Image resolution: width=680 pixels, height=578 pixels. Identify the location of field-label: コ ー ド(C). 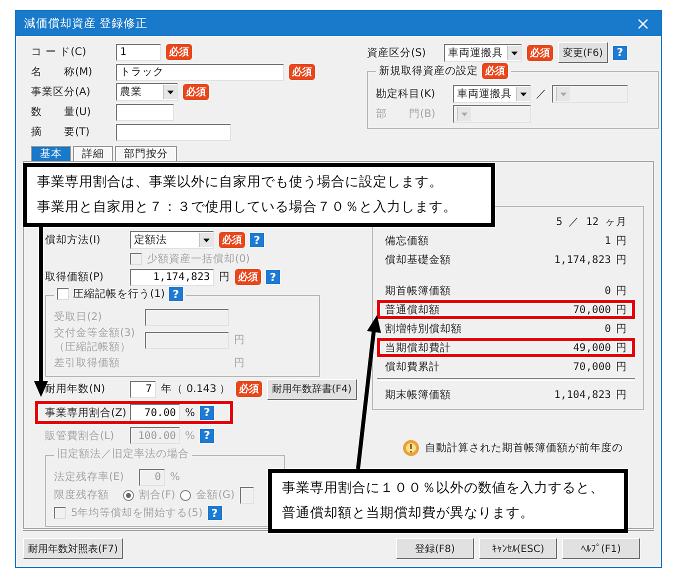
(59, 52).